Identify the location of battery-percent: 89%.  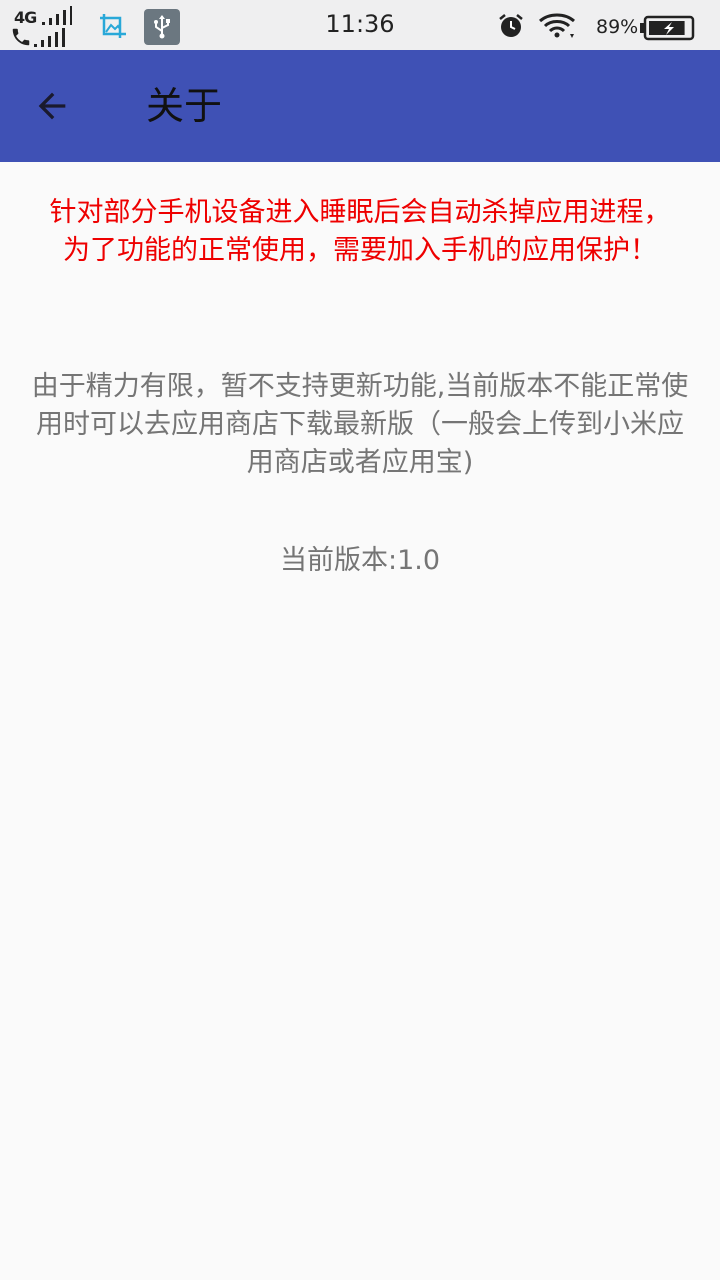
(617, 27).